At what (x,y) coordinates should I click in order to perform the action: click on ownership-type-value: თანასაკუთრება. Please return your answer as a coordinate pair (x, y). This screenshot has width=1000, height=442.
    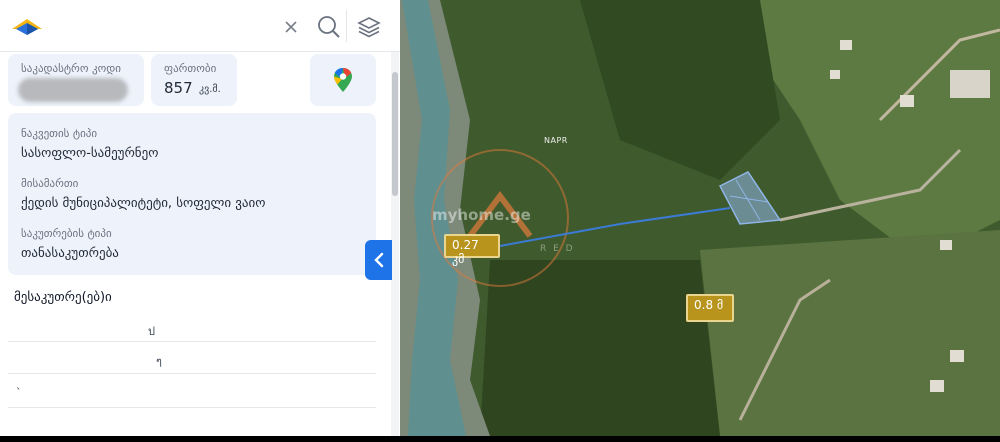
    Looking at the image, I should click on (70, 253).